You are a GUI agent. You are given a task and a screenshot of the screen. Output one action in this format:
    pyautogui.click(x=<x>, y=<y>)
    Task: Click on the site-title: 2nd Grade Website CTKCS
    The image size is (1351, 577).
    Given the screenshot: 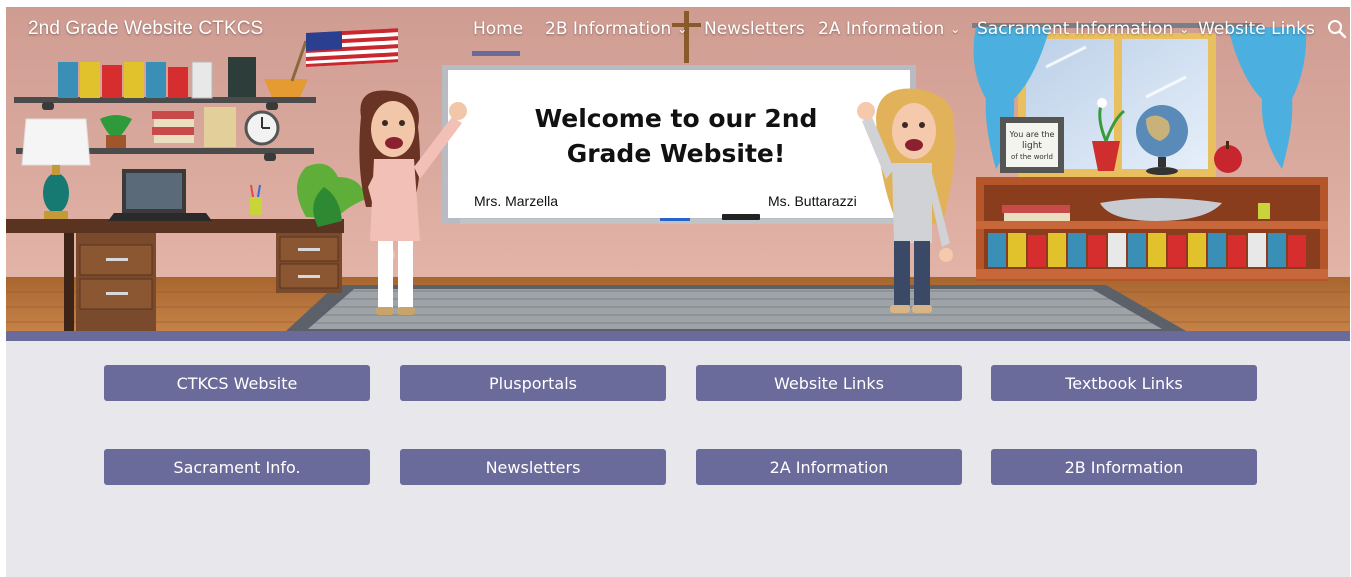 What is the action you would take?
    pyautogui.click(x=145, y=29)
    